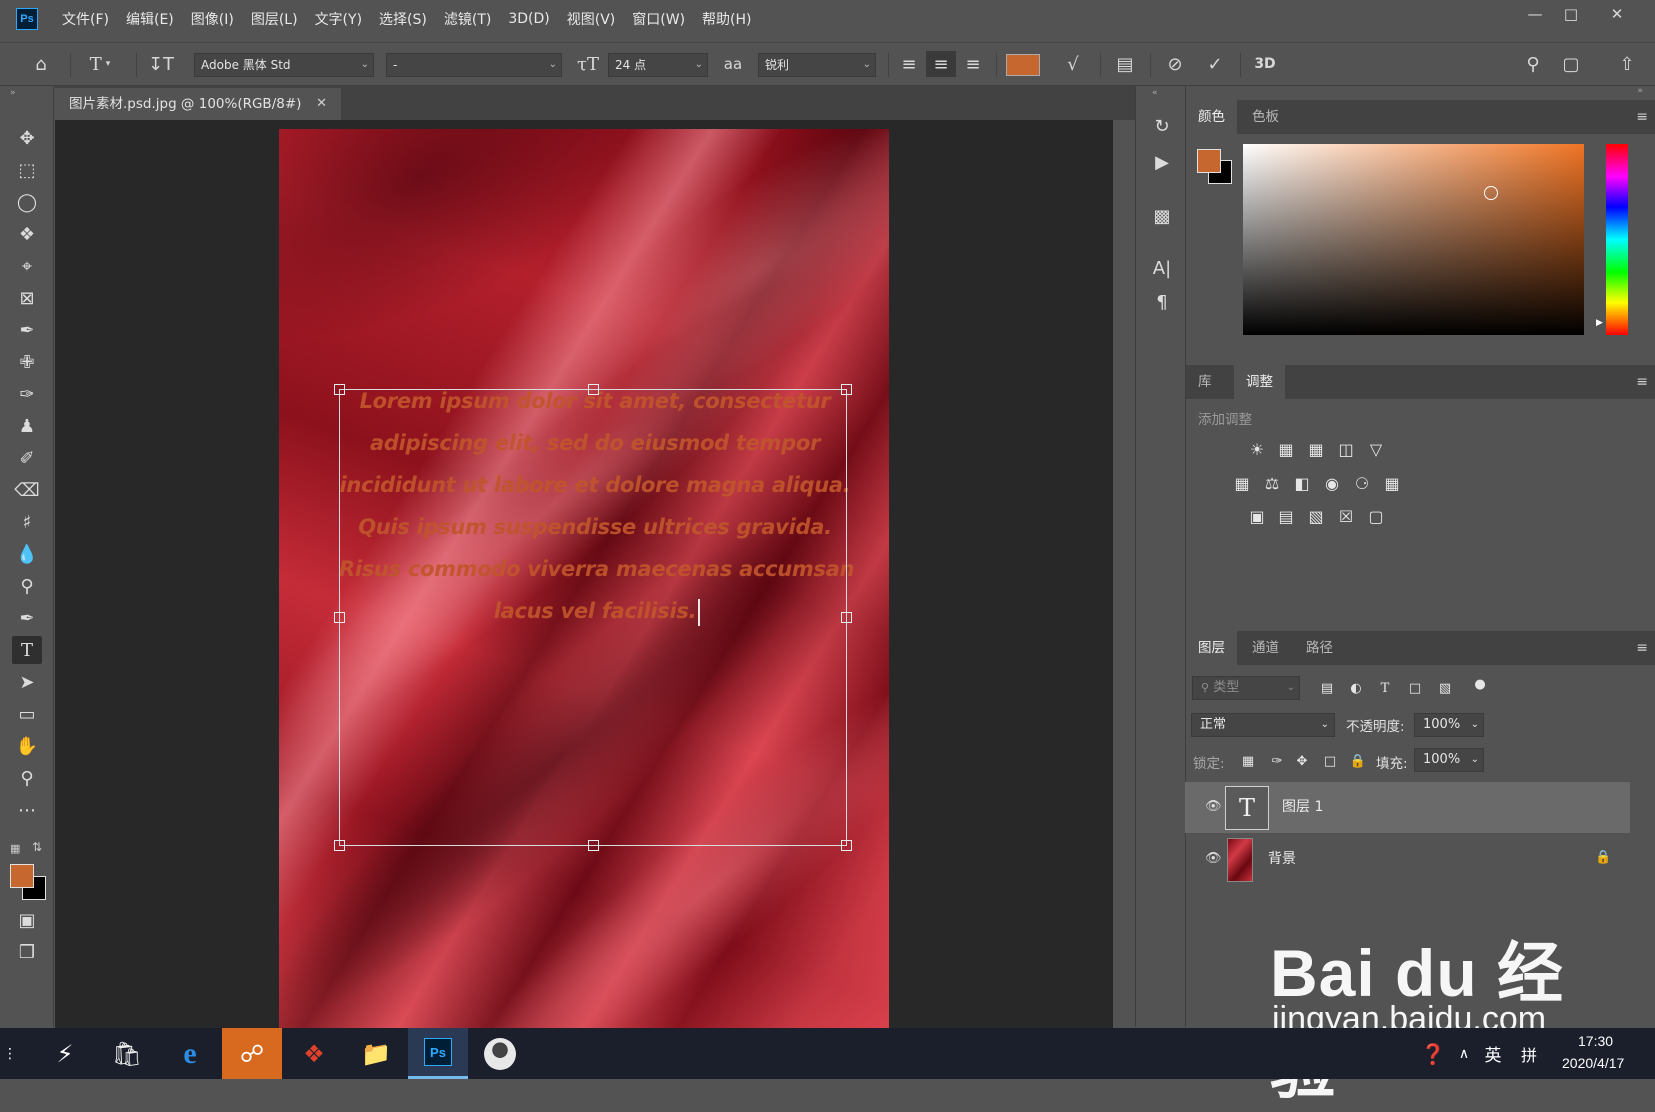 The image size is (1655, 1112). What do you see at coordinates (27, 266) in the screenshot?
I see `crop-tool-icon: ⌖` at bounding box center [27, 266].